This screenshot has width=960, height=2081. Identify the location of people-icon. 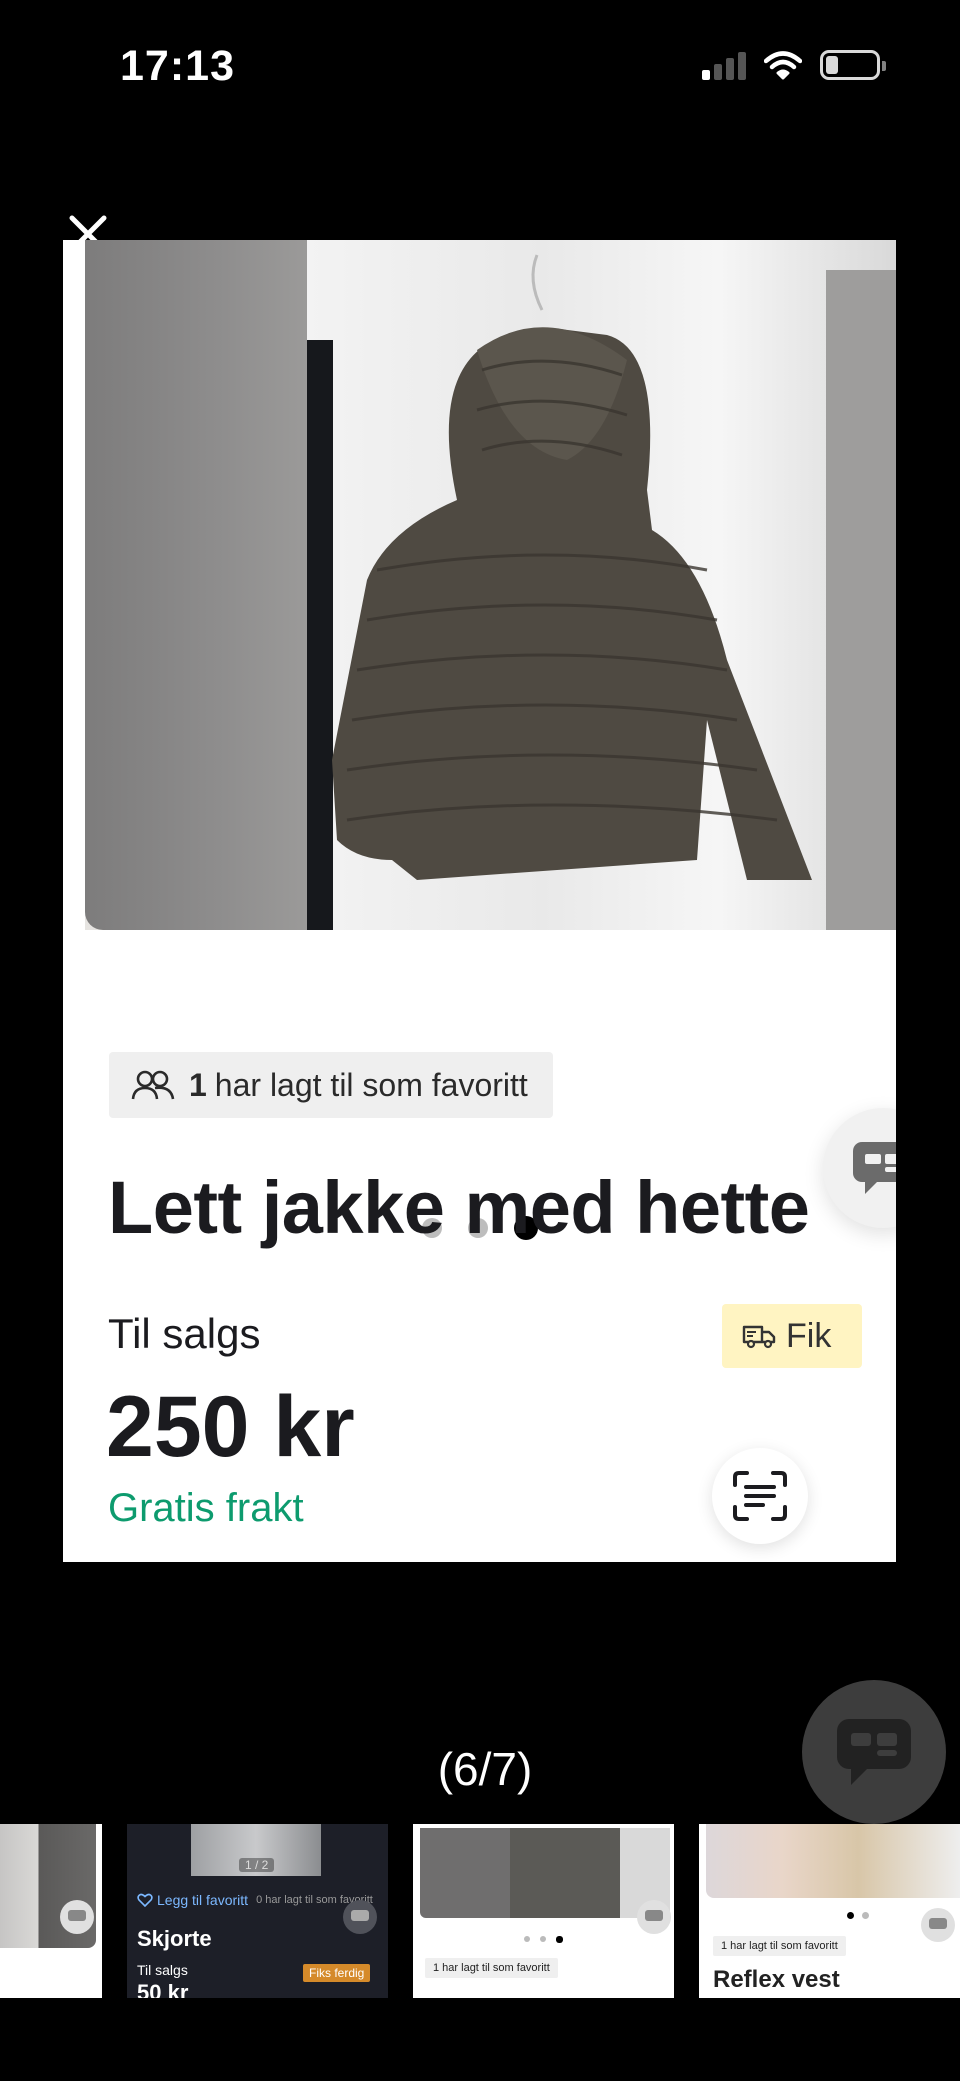
(153, 1085).